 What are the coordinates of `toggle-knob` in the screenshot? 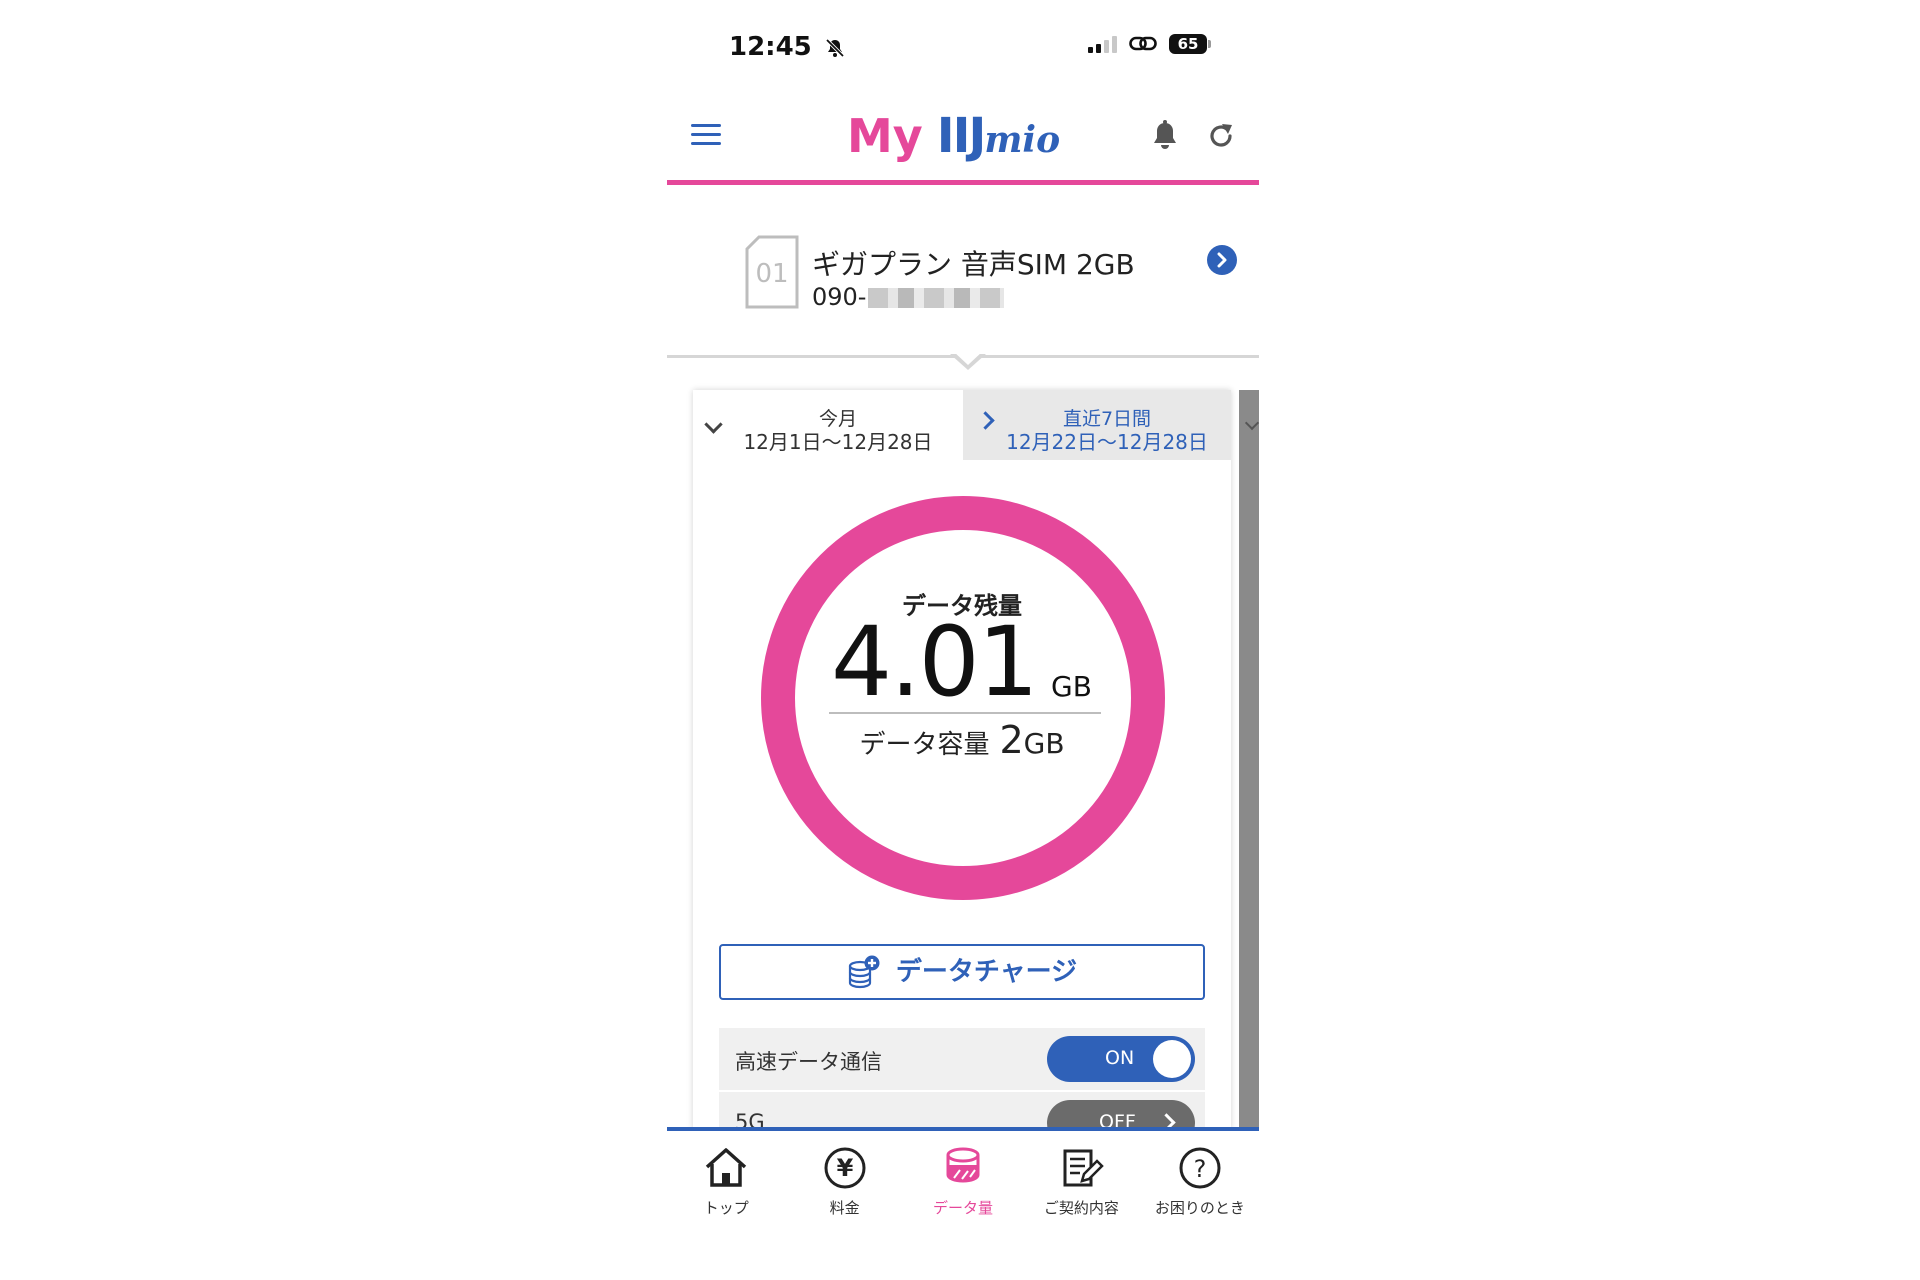 It's located at (1172, 1059).